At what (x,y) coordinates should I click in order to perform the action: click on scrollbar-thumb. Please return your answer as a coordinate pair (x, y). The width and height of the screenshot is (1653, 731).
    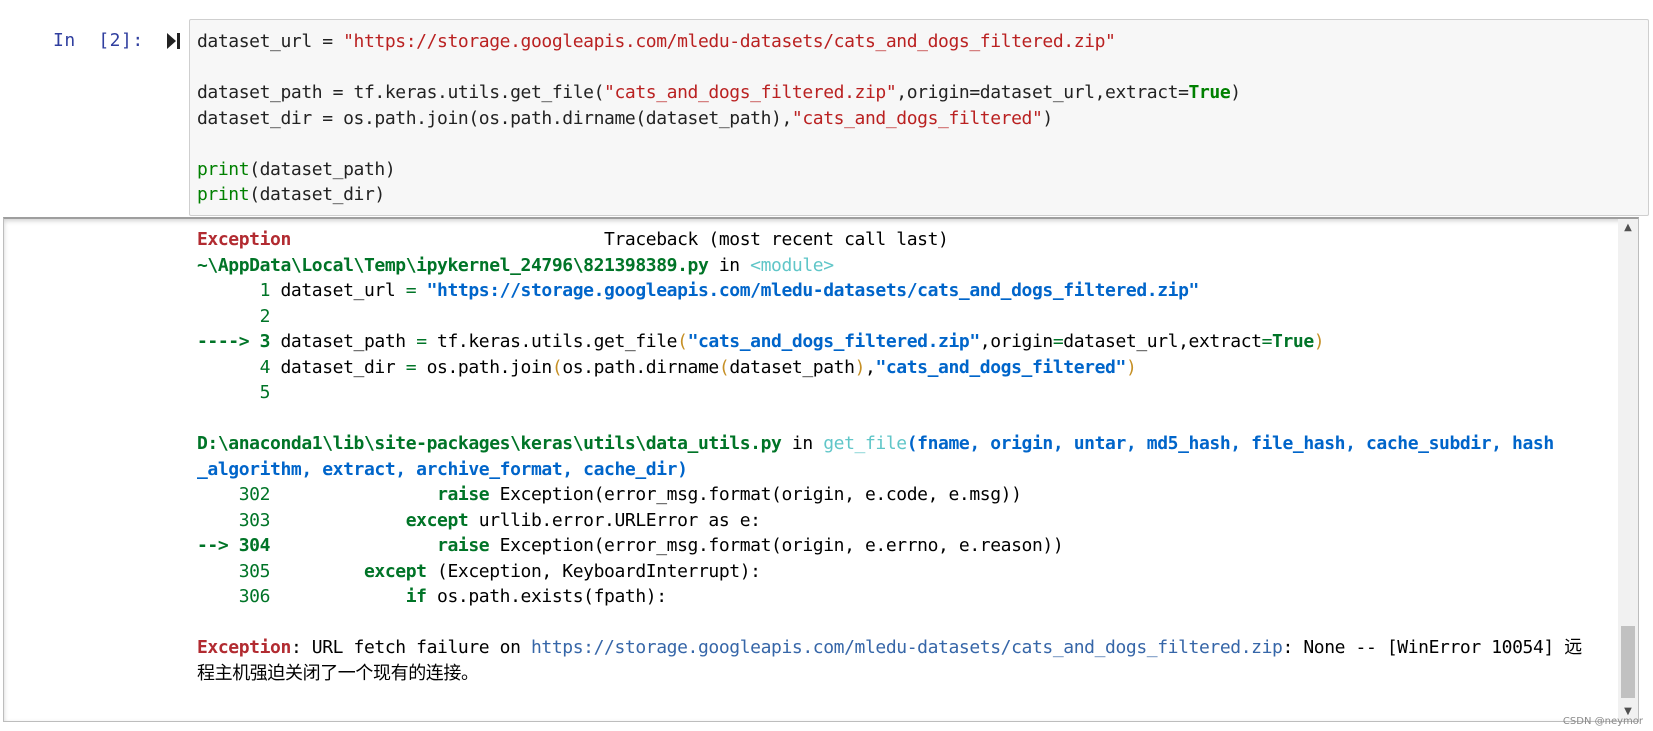
    Looking at the image, I should click on (1628, 662).